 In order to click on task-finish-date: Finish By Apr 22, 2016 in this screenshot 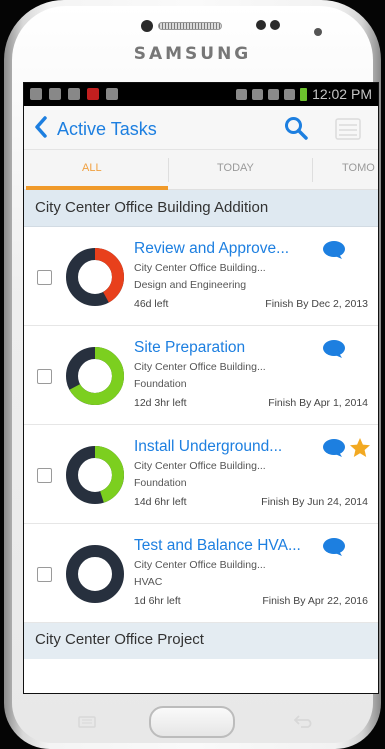, I will do `click(315, 601)`.